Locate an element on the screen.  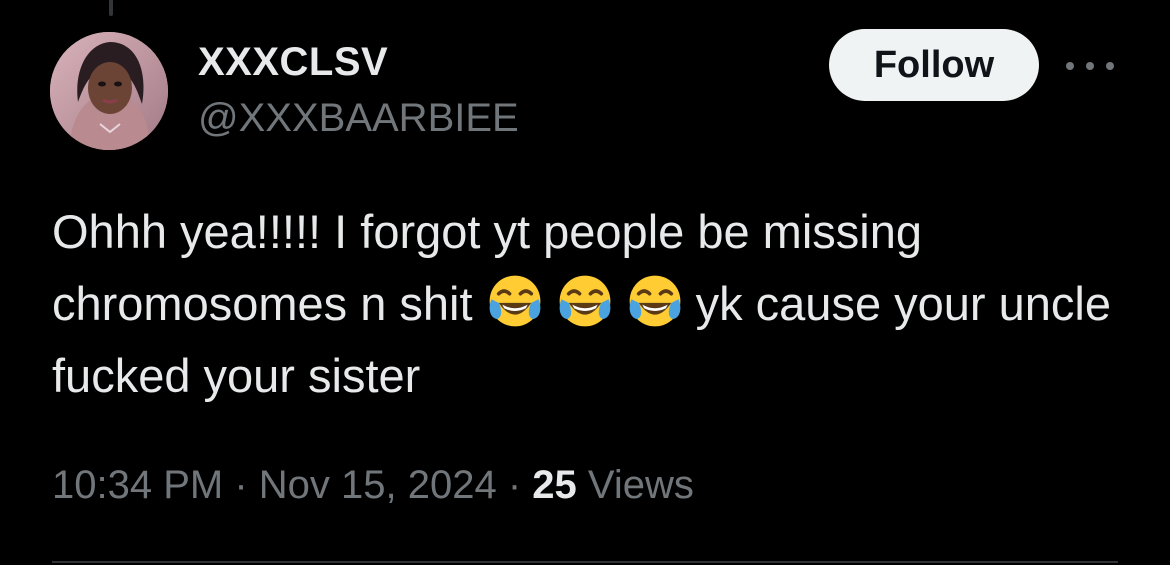
more-horizontal-icon is located at coordinates (1090, 66).